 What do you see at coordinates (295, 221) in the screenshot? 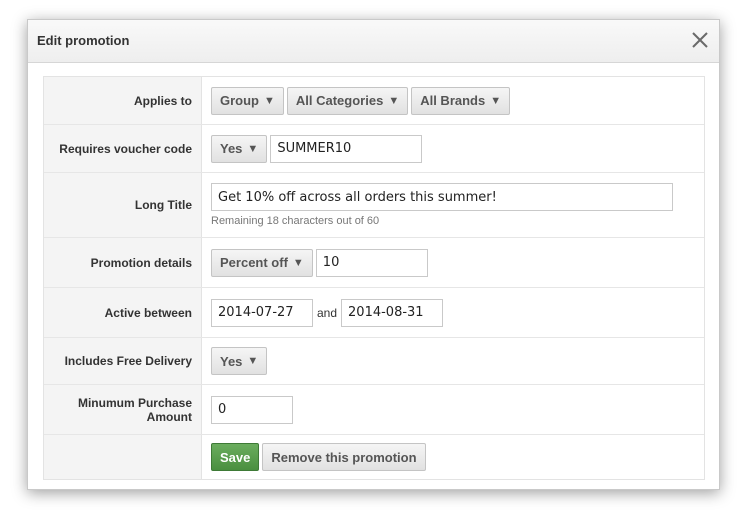
I see `long-title-hint: Remaining 18 characters out of 60` at bounding box center [295, 221].